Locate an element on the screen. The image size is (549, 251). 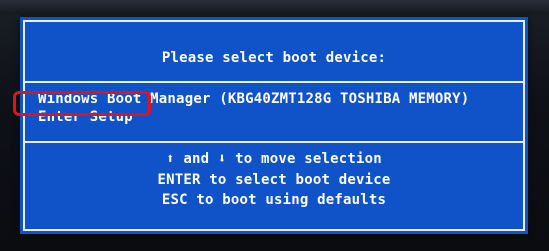
up-arrow-icon: ⬆ is located at coordinates (170, 159).